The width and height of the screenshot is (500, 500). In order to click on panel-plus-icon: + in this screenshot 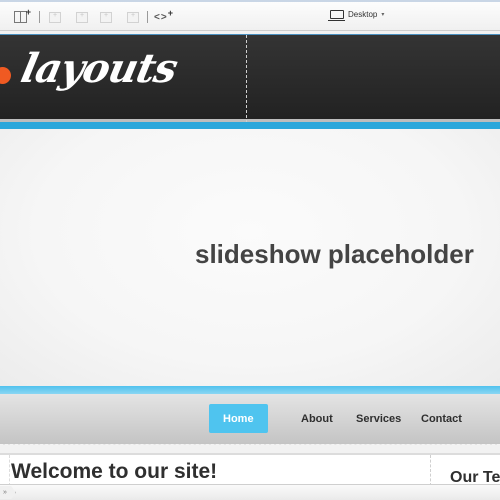, I will do `click(22, 15)`.